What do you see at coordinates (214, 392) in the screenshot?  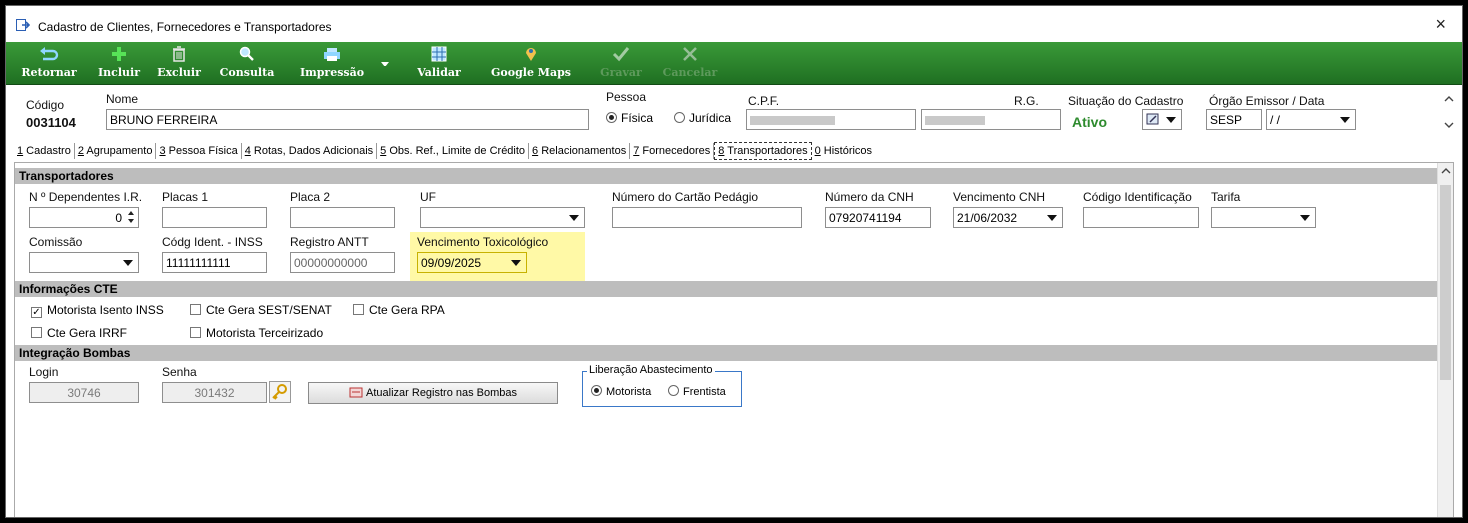 I see `senha-field: 301432` at bounding box center [214, 392].